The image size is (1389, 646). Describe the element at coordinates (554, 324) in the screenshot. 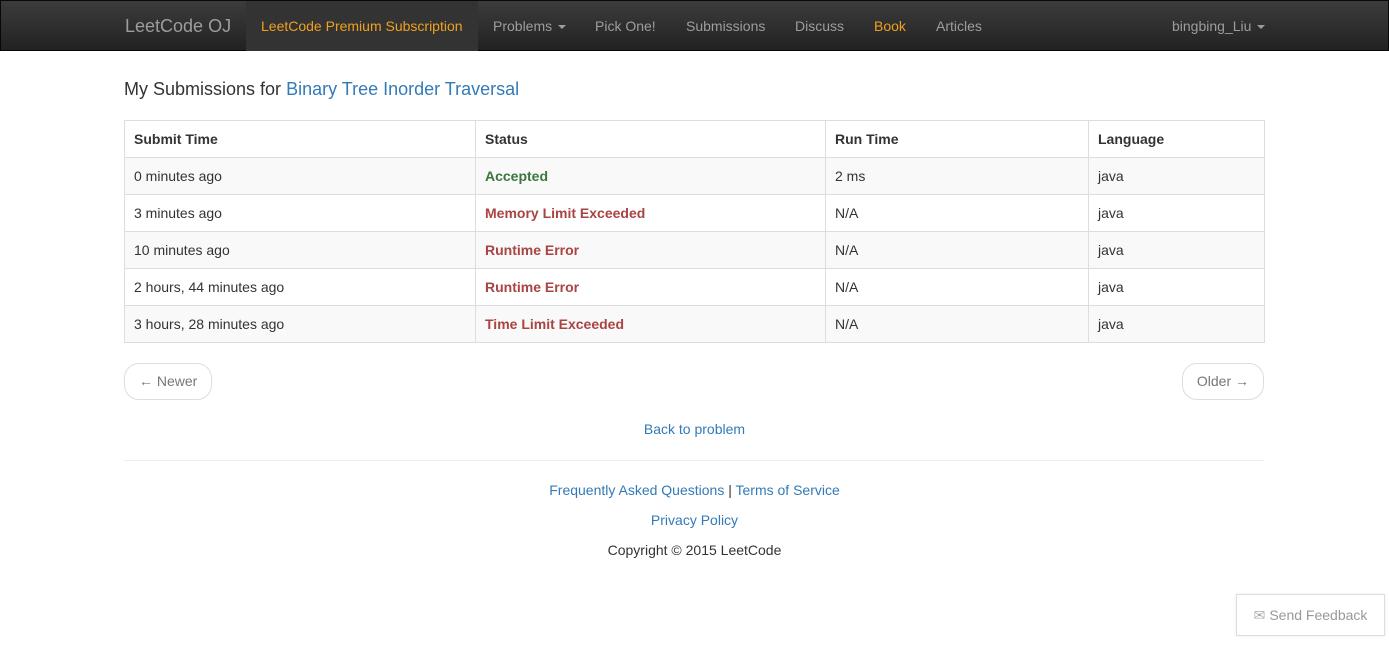

I see `status-link: Time Limit Exceeded` at that location.